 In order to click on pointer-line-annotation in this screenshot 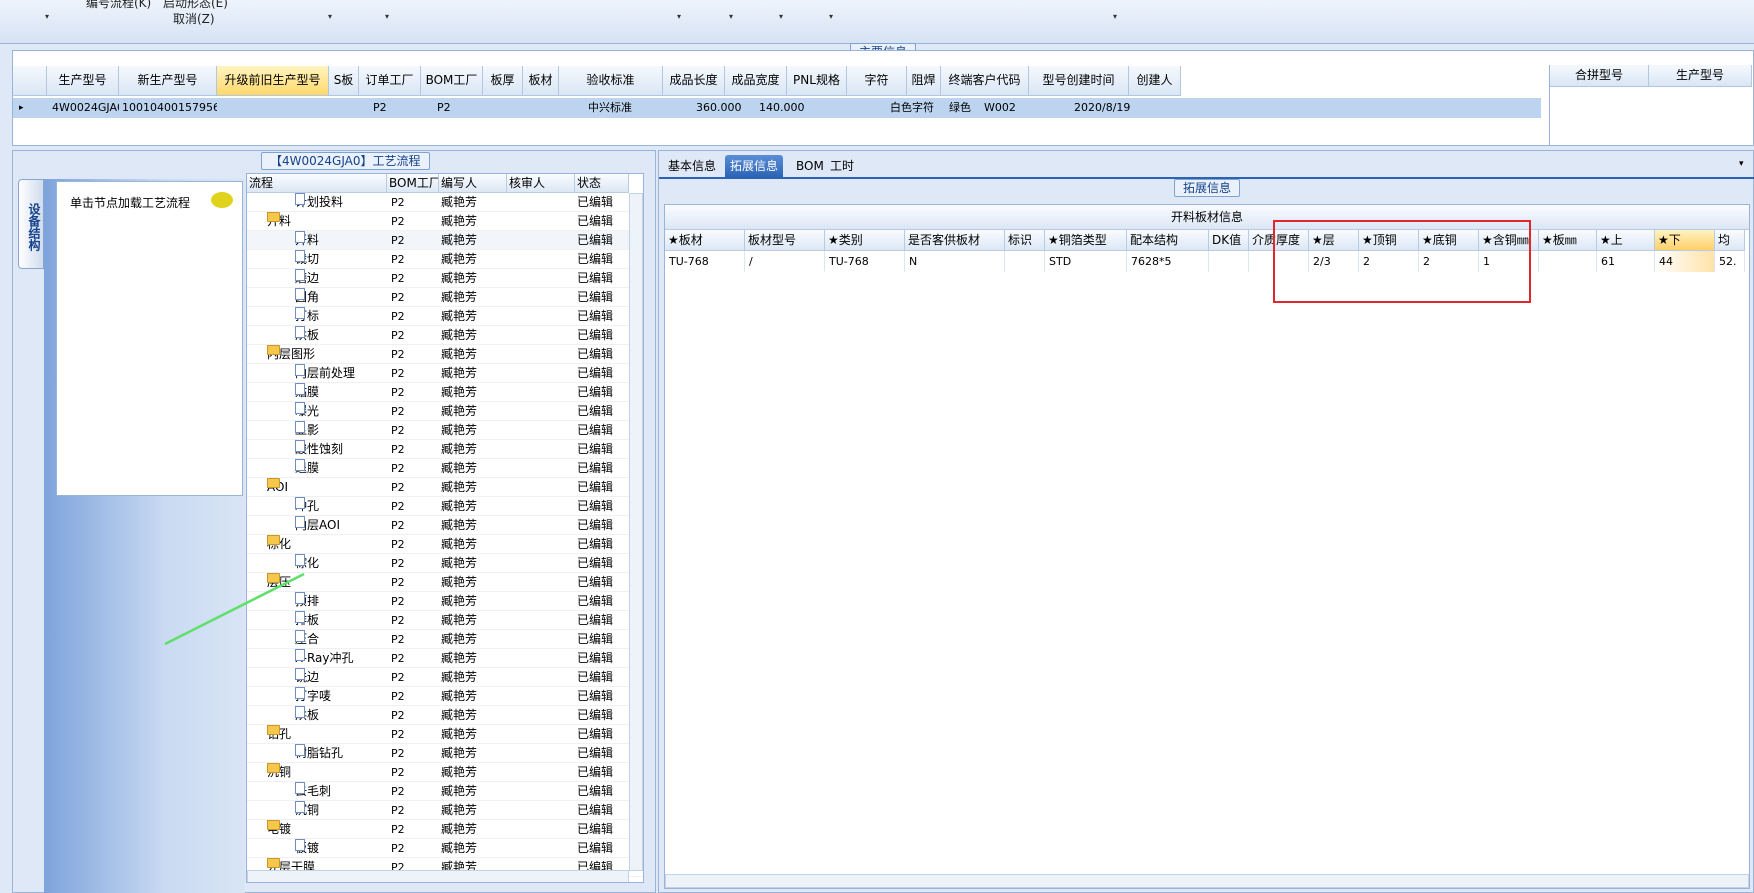, I will do `click(234, 609)`.